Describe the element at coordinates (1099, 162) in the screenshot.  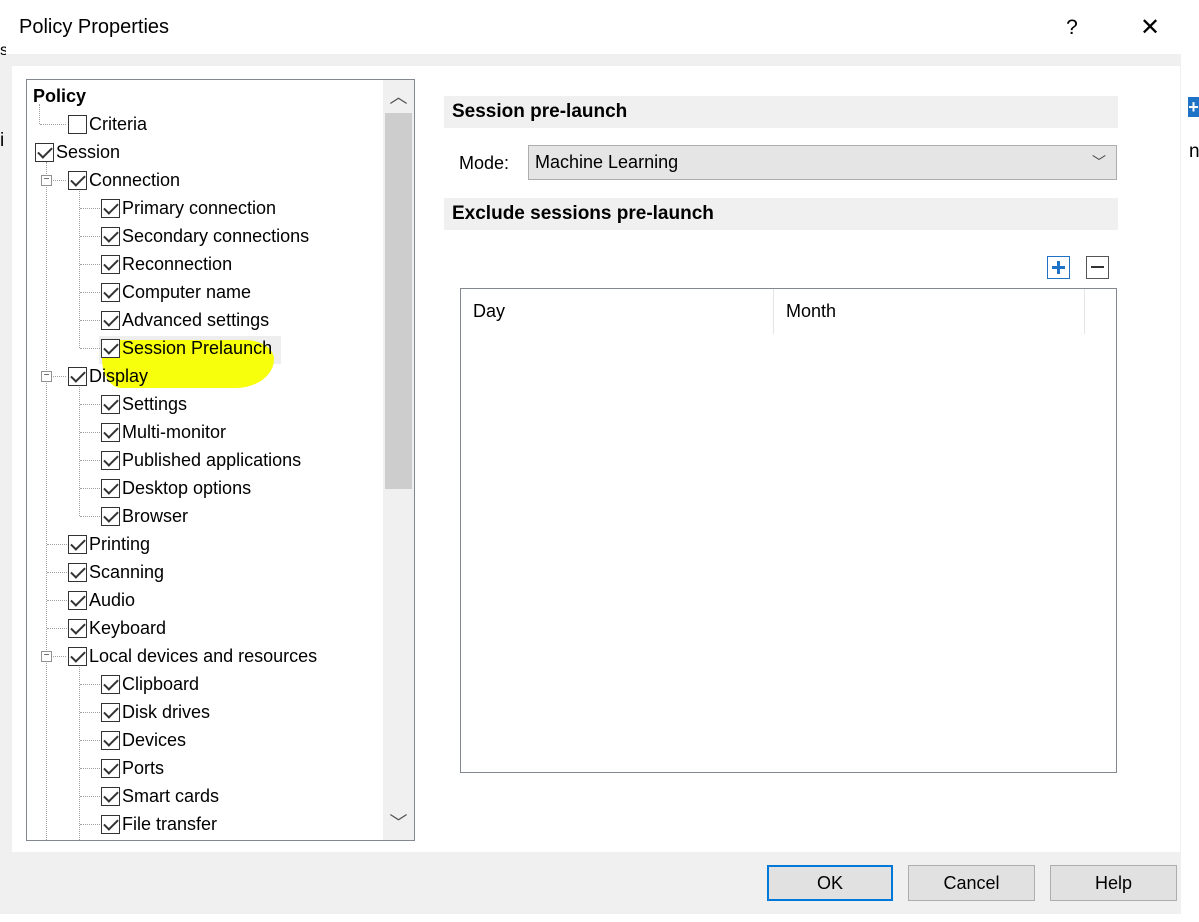
I see `chevron-down-icon: ﹀` at that location.